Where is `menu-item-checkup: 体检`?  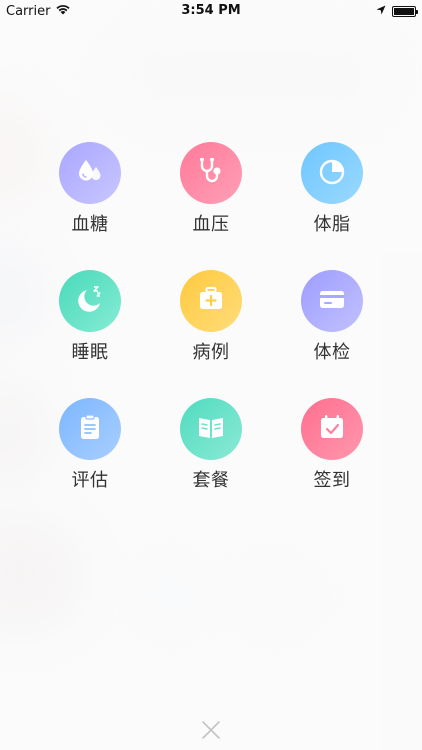
menu-item-checkup: 体检 is located at coordinates (332, 320).